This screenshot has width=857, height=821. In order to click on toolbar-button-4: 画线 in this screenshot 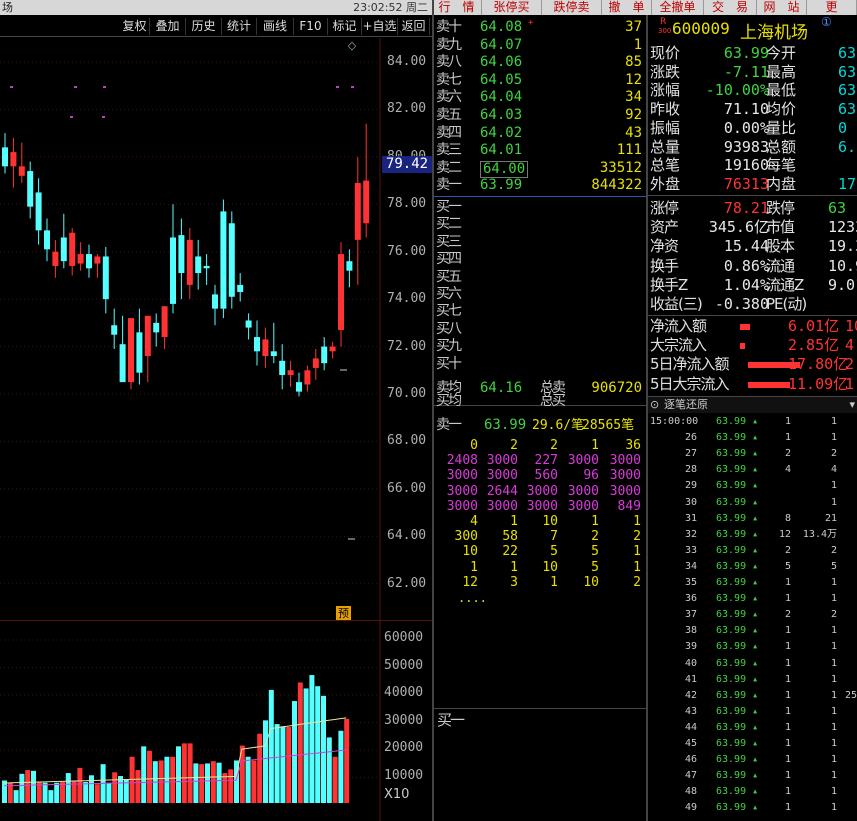, I will do `click(275, 26)`.